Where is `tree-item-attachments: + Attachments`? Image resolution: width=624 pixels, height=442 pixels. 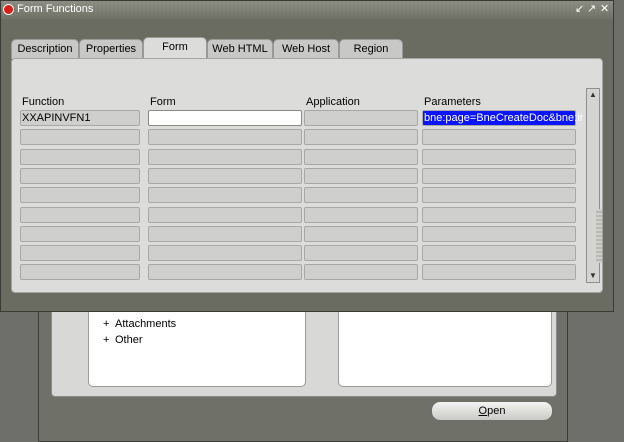 tree-item-attachments: + Attachments is located at coordinates (139, 324).